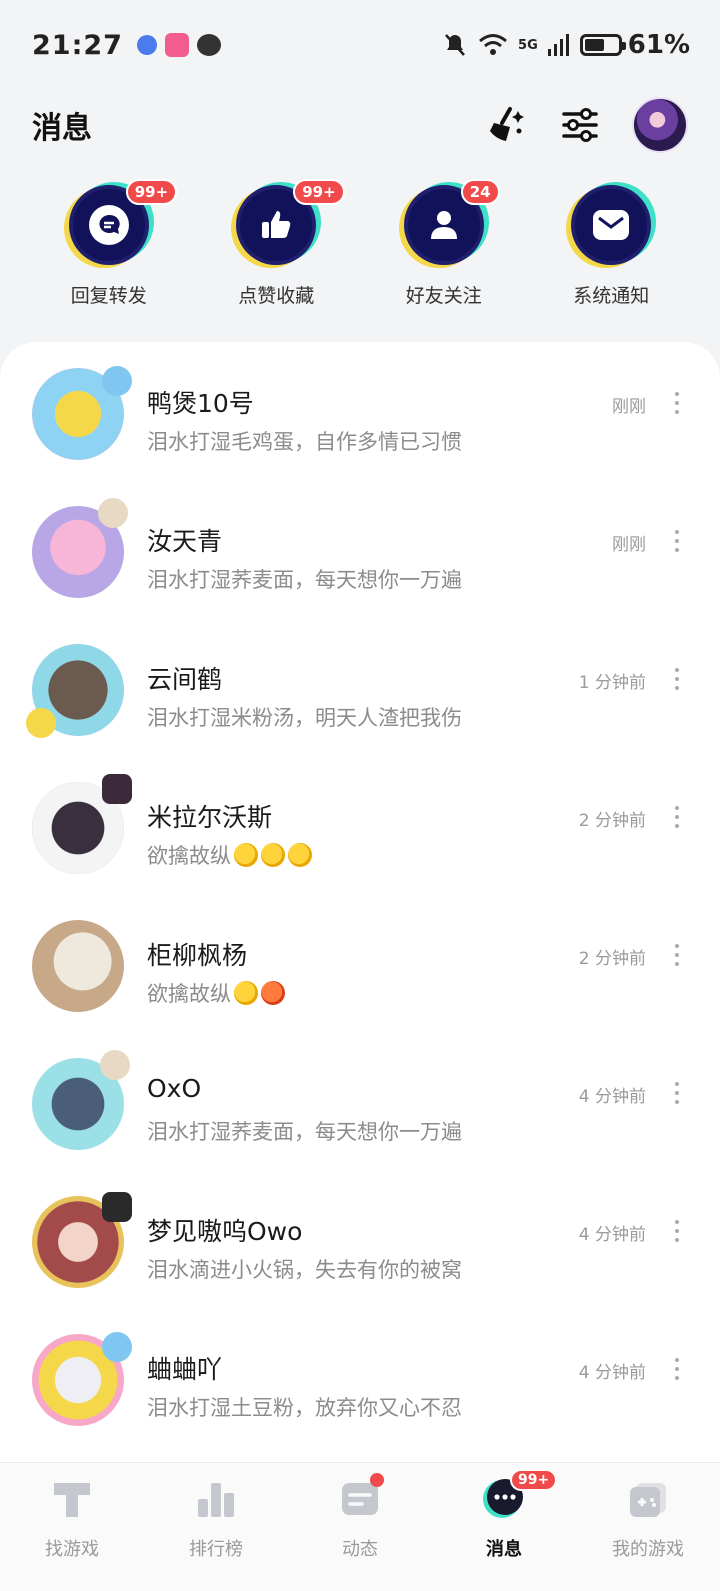 The width and height of the screenshot is (720, 1591). What do you see at coordinates (558, 45) in the screenshot?
I see `signal-icon` at bounding box center [558, 45].